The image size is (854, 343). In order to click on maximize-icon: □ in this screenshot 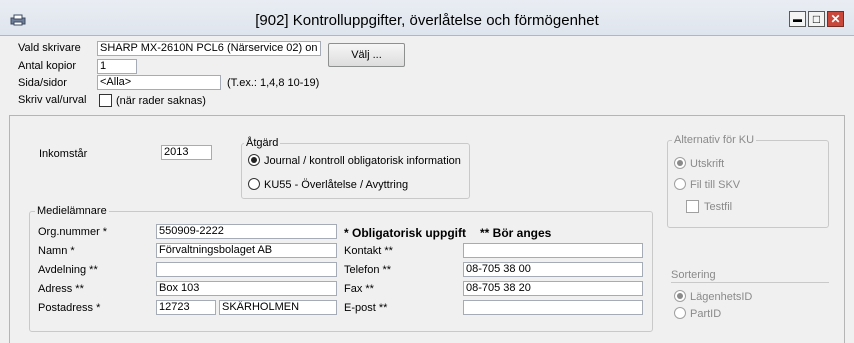, I will do `click(816, 19)`.